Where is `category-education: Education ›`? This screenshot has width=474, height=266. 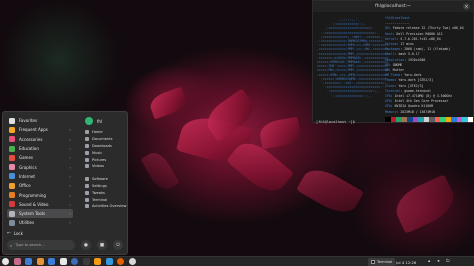 category-education: Education › is located at coordinates (40, 148).